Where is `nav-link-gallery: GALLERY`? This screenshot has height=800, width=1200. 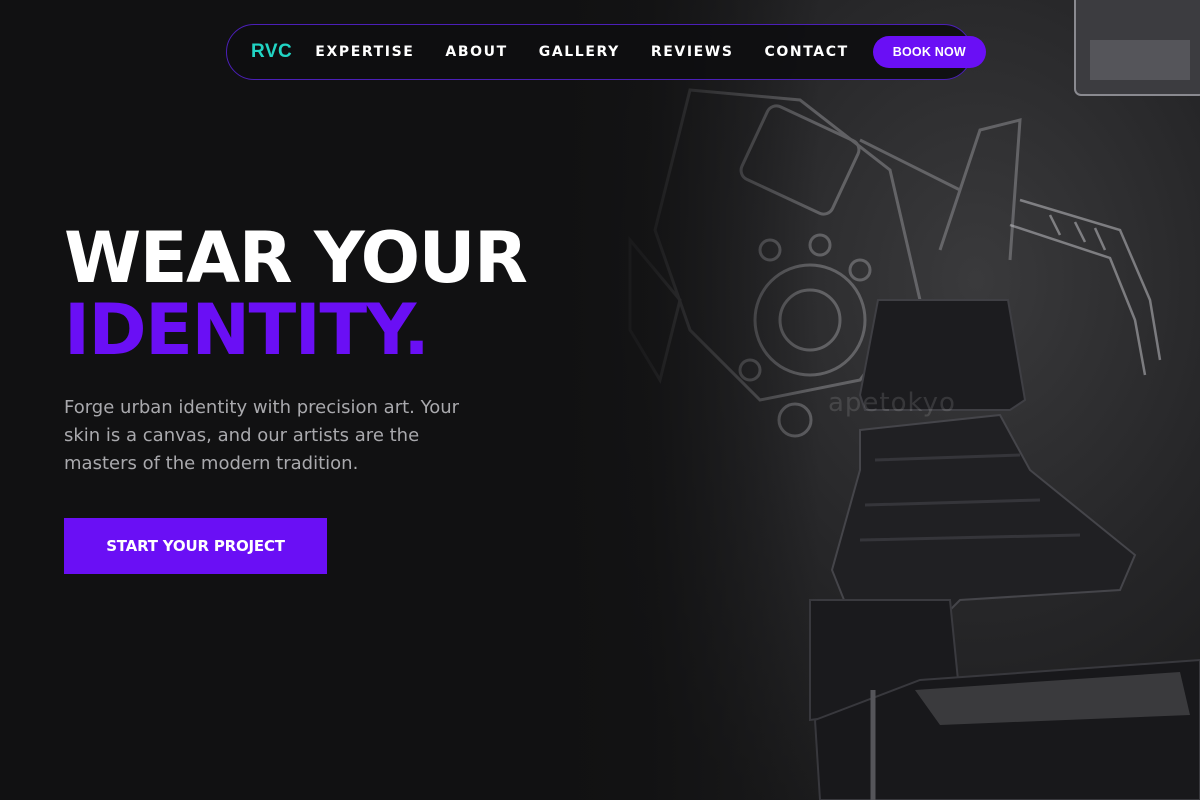 nav-link-gallery: GALLERY is located at coordinates (579, 52).